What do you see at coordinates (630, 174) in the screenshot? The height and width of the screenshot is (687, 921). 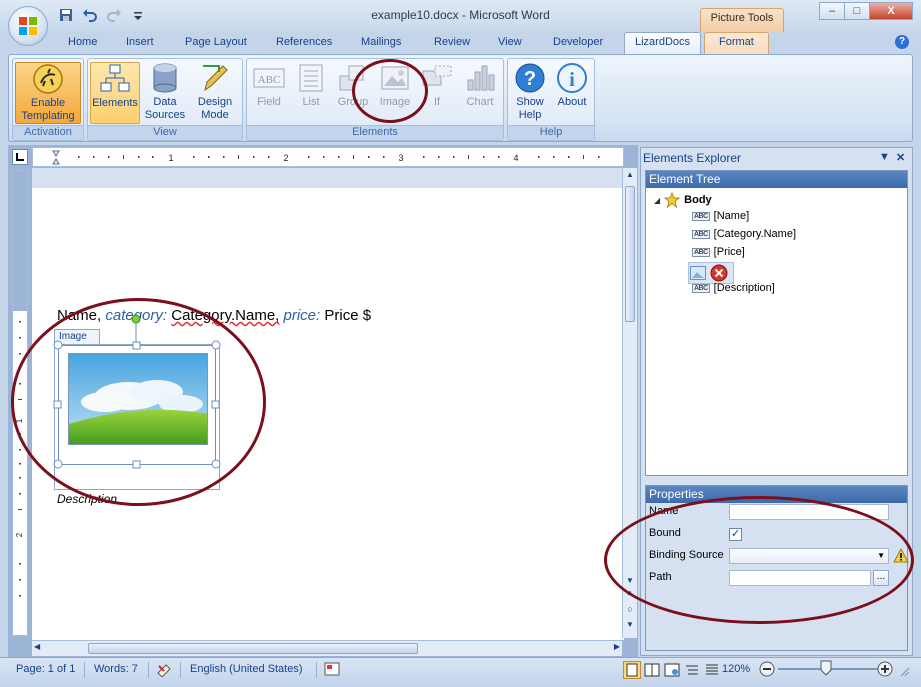 I see `scroll-up-icon: ▲` at bounding box center [630, 174].